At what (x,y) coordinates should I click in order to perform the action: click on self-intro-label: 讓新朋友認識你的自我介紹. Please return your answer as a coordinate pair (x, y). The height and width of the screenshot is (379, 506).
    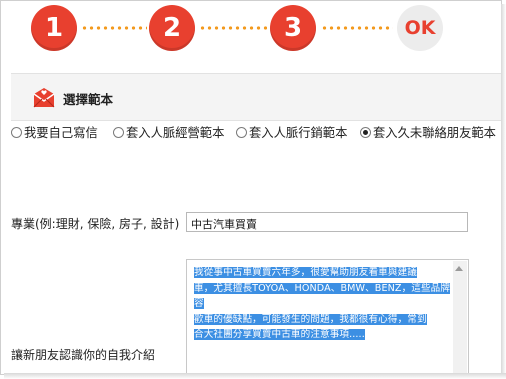
    Looking at the image, I should click on (83, 355).